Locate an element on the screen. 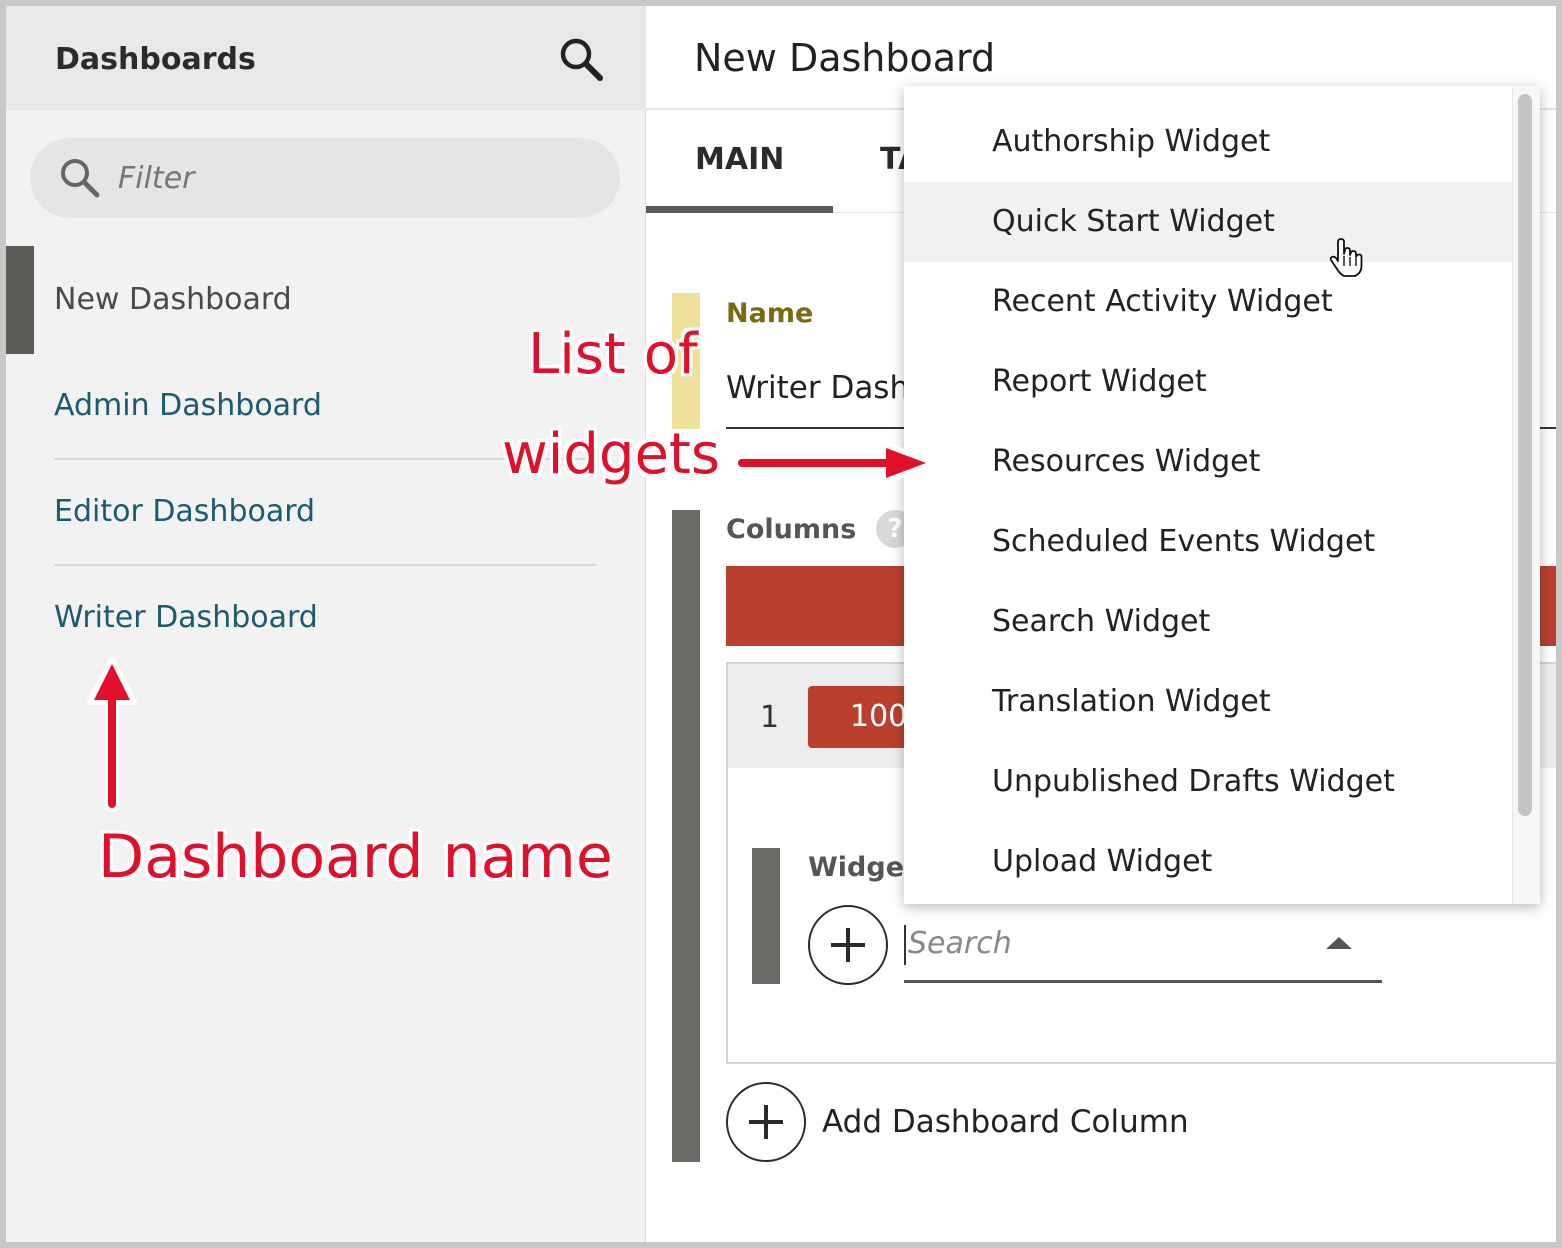 The width and height of the screenshot is (1562, 1248). dropdown-option-upload-widget: Upload Widget is located at coordinates (1208, 862).